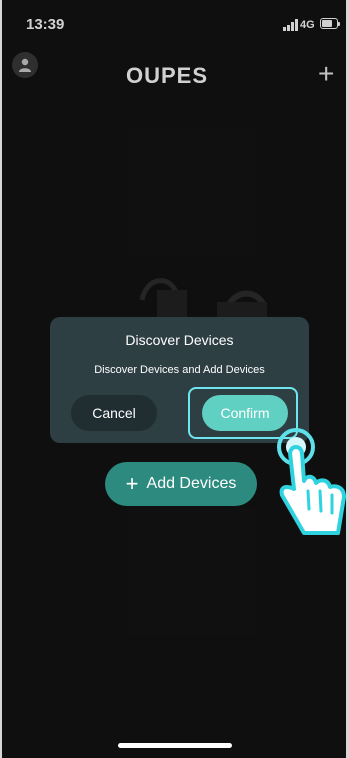 The width and height of the screenshot is (349, 758). Describe the element at coordinates (311, 481) in the screenshot. I see `tap-hand-icon` at that location.